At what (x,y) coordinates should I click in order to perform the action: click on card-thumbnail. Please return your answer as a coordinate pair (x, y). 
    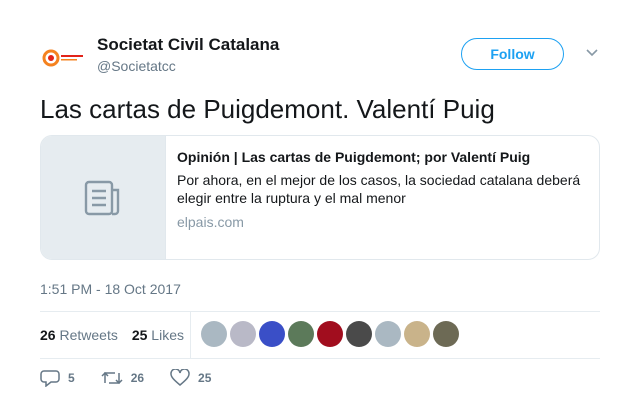
    Looking at the image, I should click on (103, 197).